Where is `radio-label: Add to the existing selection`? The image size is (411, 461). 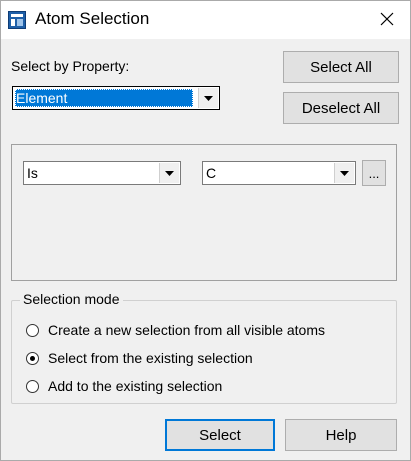
radio-label: Add to the existing selection is located at coordinates (135, 386).